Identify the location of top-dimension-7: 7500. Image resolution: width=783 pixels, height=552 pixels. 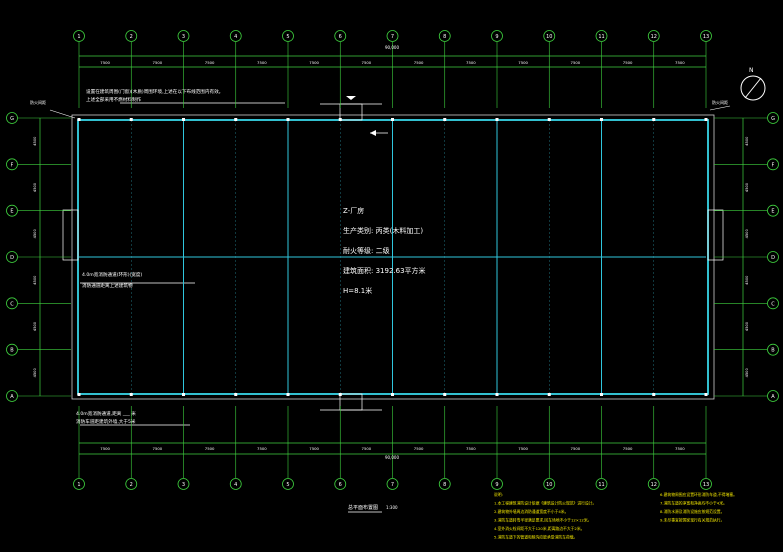
(471, 62).